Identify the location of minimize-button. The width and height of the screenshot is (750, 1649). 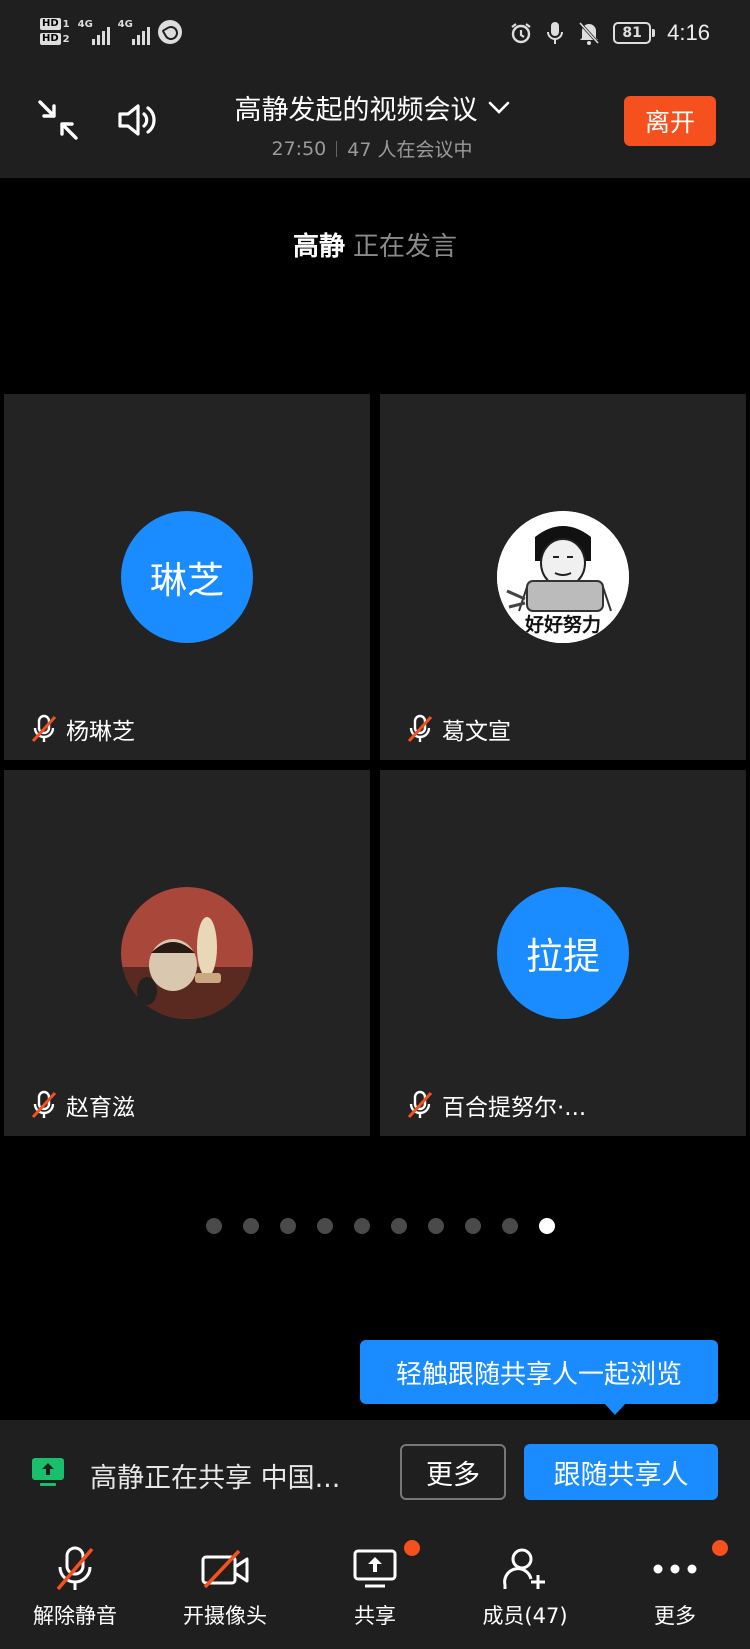
(58, 120).